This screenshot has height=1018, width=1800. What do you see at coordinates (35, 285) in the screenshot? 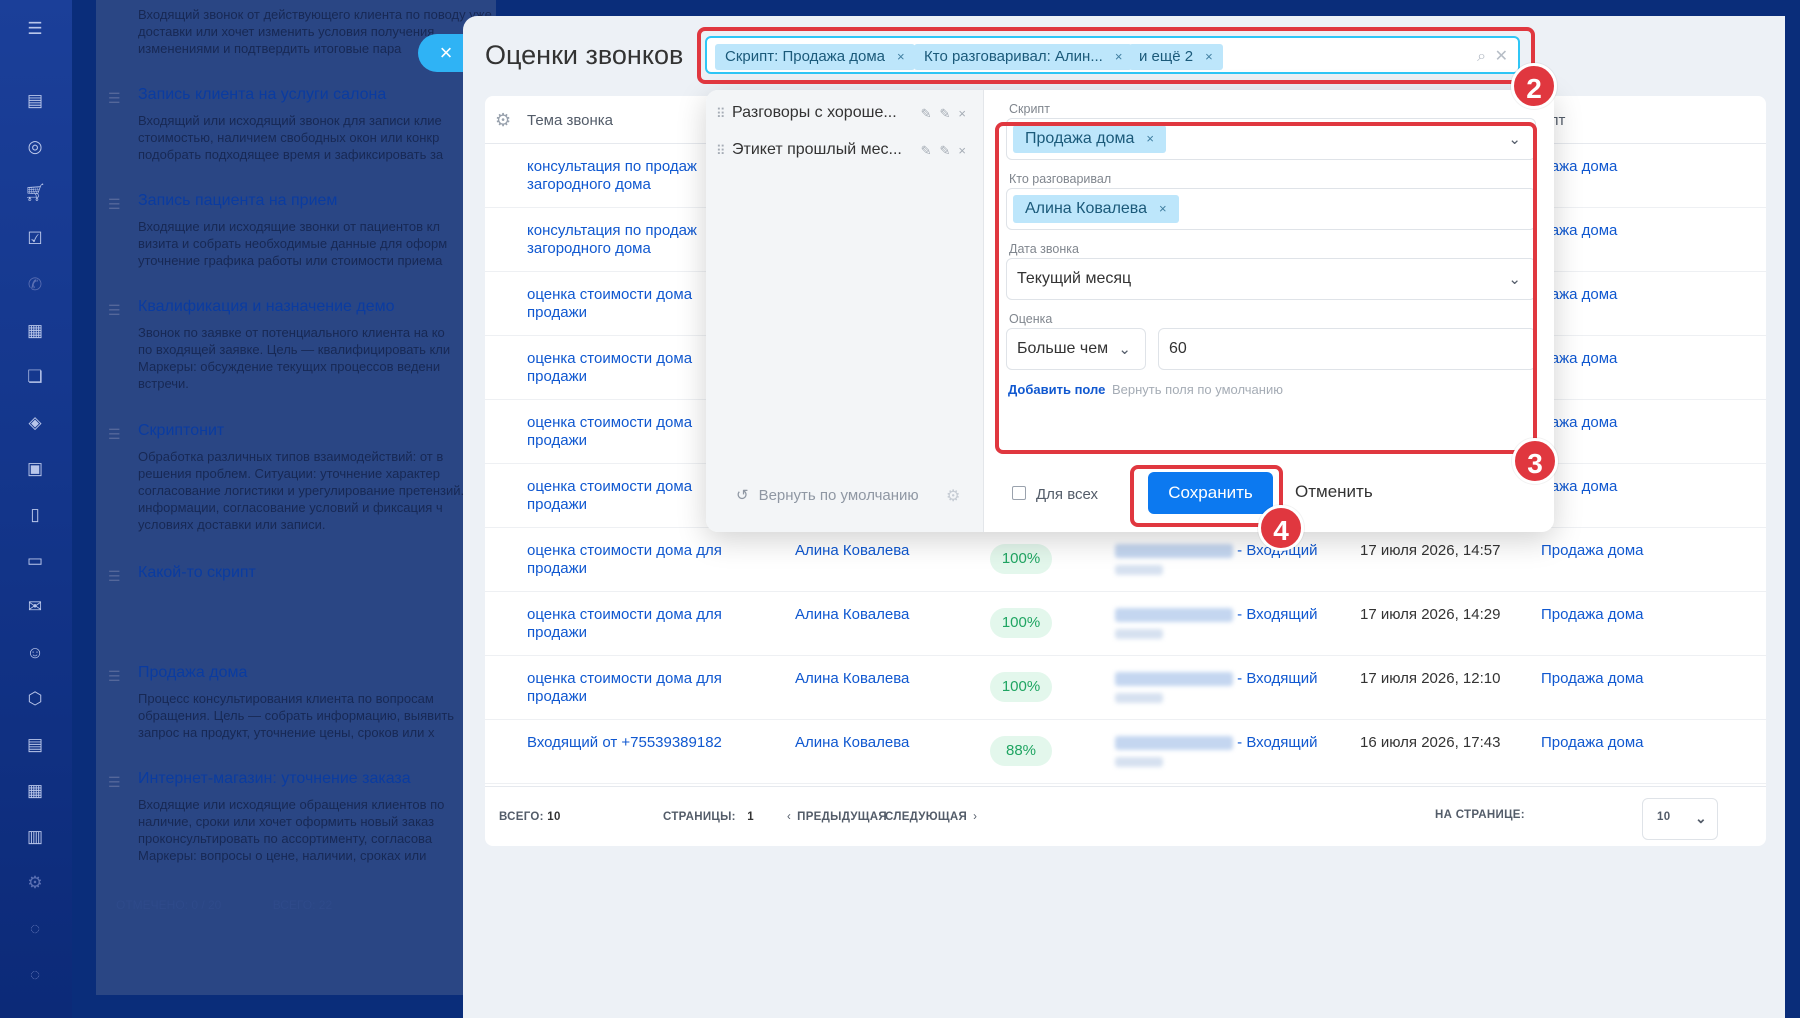
I see `contact-center-icon: ✆` at bounding box center [35, 285].